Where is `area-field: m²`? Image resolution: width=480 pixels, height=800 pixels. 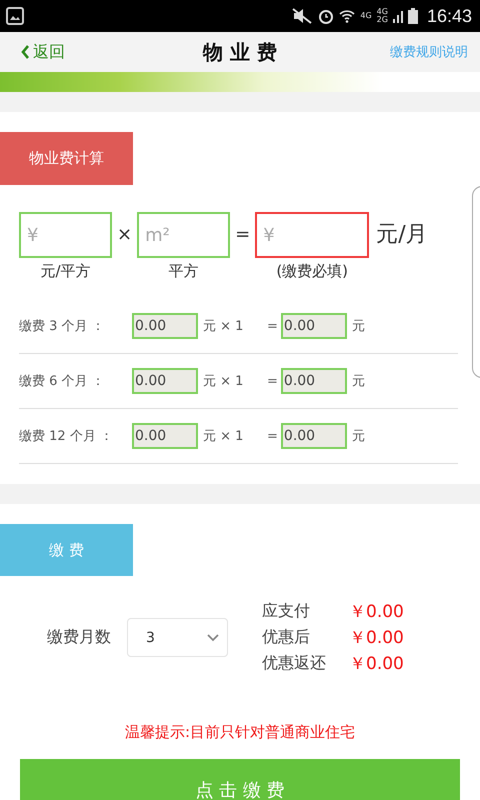 area-field: m² is located at coordinates (183, 235).